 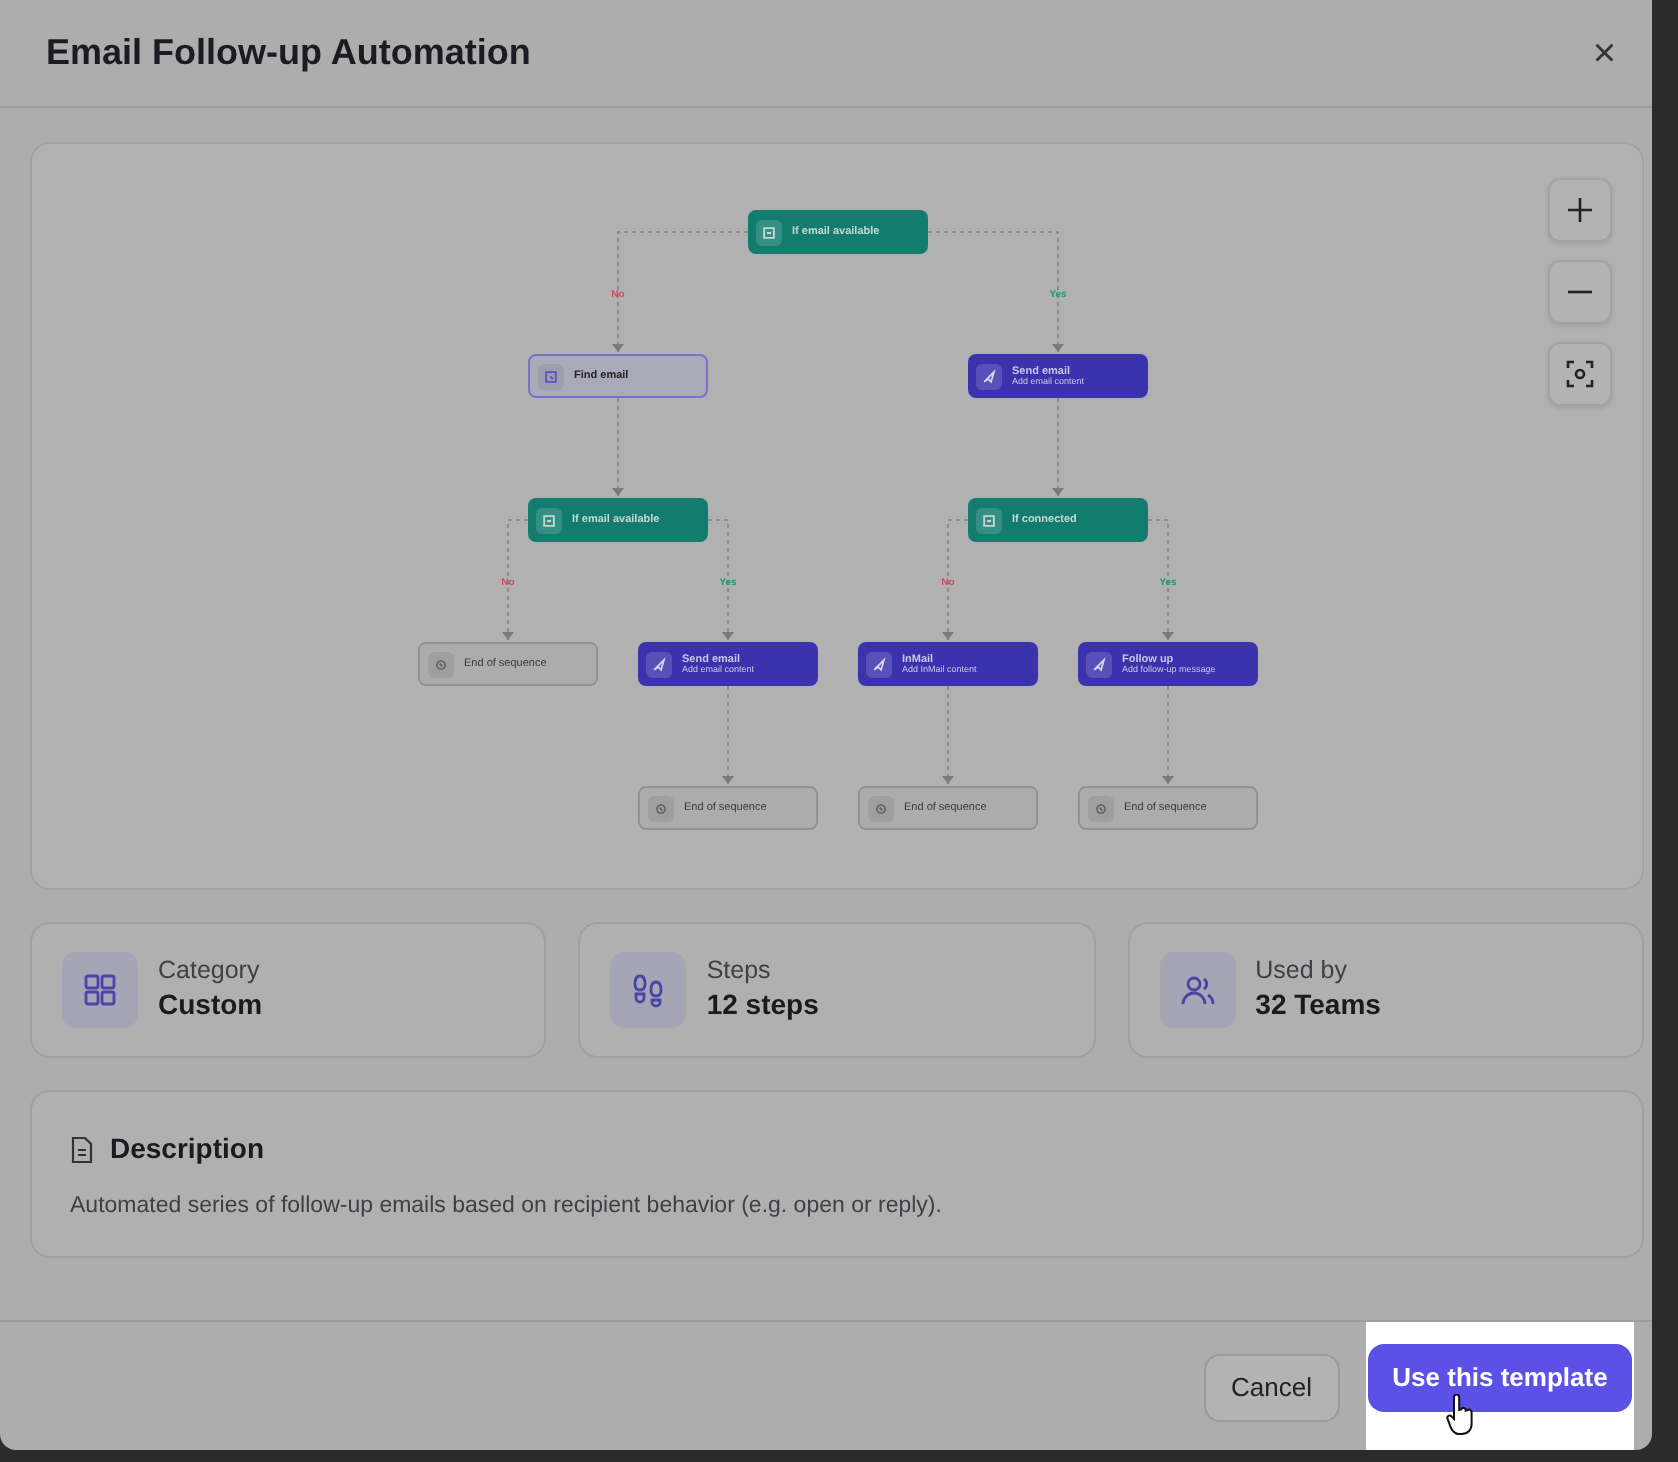 What do you see at coordinates (1302, 971) in the screenshot?
I see `stat-label: Used by` at bounding box center [1302, 971].